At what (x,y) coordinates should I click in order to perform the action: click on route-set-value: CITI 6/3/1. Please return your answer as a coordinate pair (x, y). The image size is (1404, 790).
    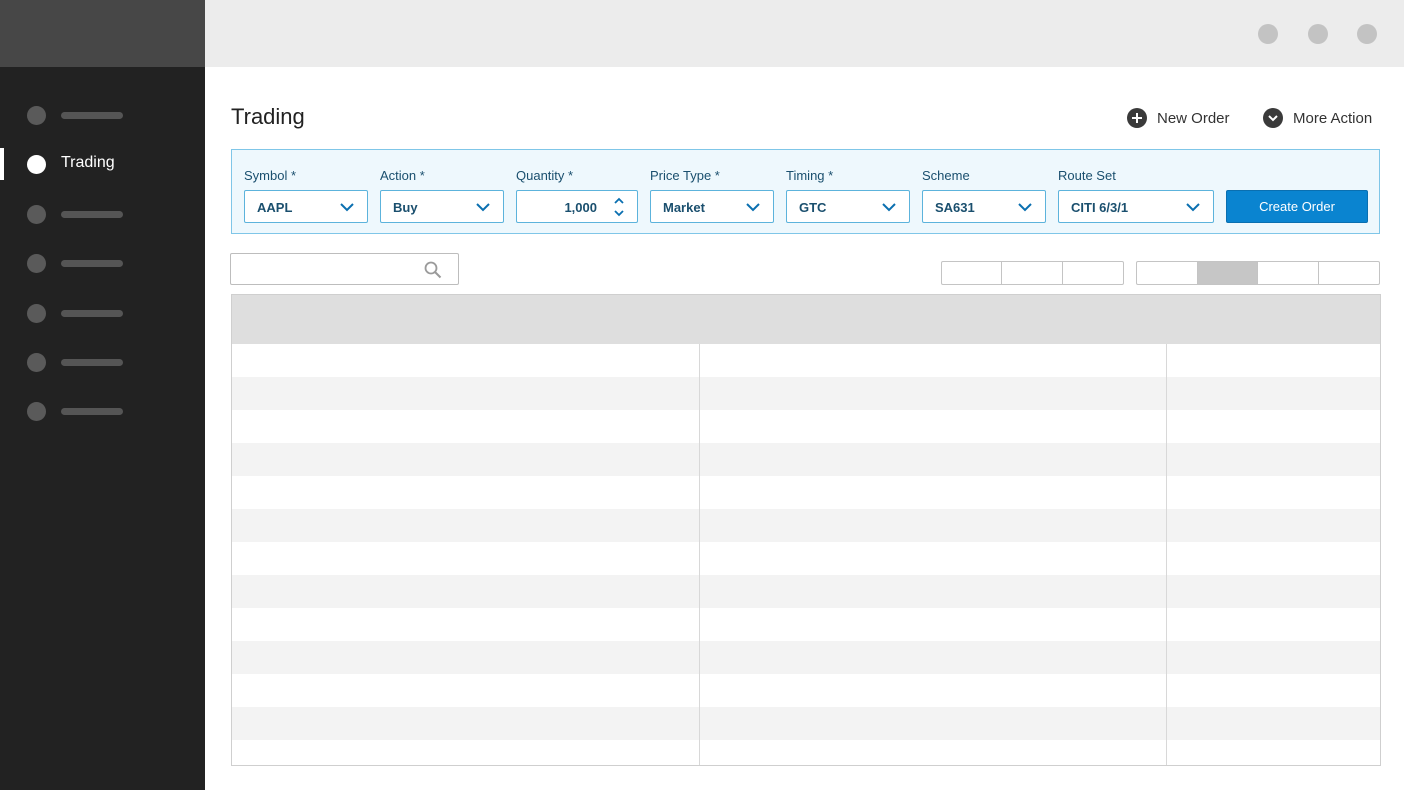
    Looking at the image, I should click on (1100, 207).